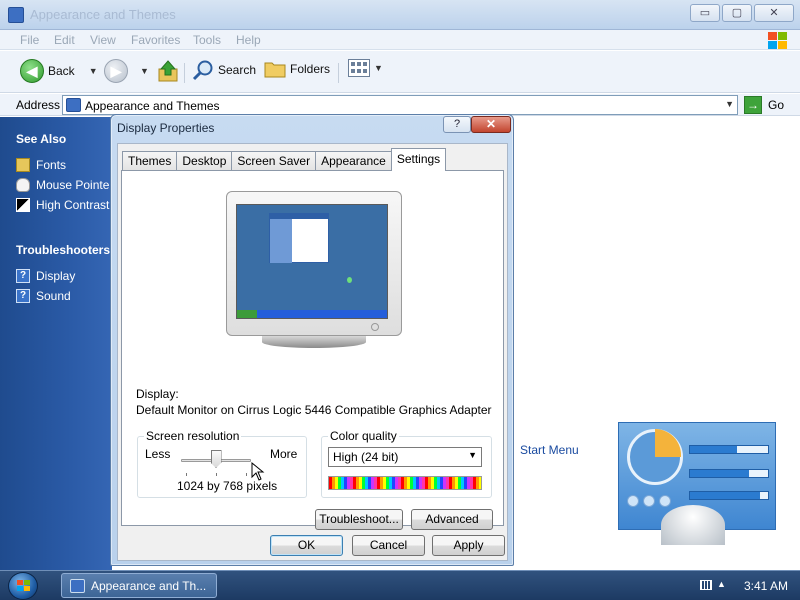  Describe the element at coordinates (103, 40) in the screenshot. I see `menu-view: View` at that location.